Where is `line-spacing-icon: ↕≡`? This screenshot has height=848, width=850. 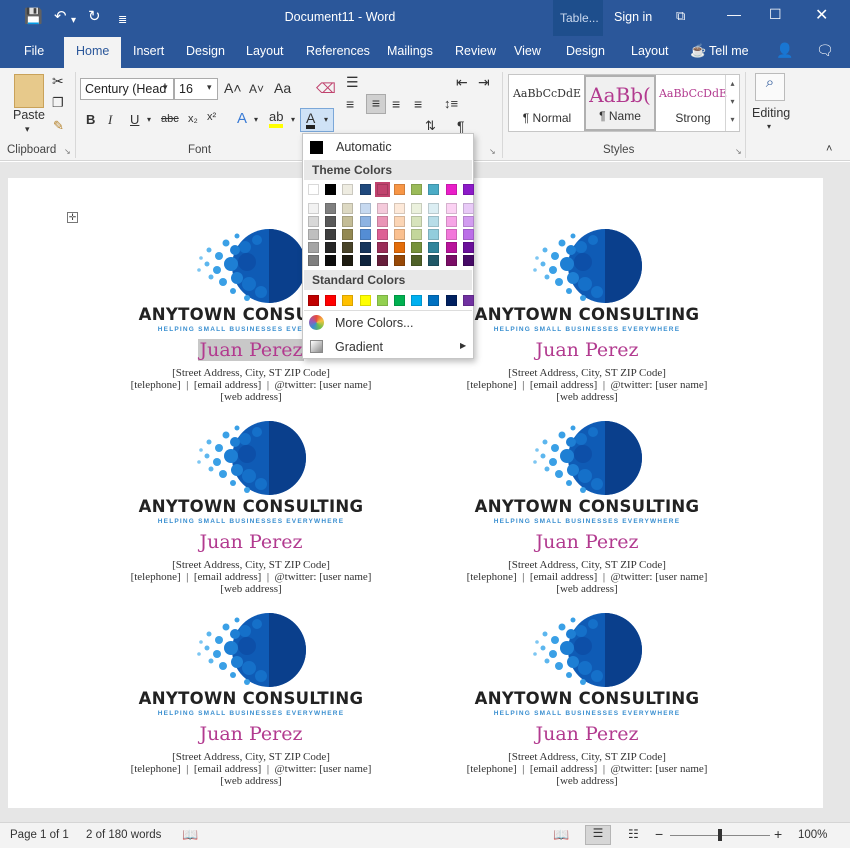
line-spacing-icon: ↕≡ is located at coordinates (451, 103).